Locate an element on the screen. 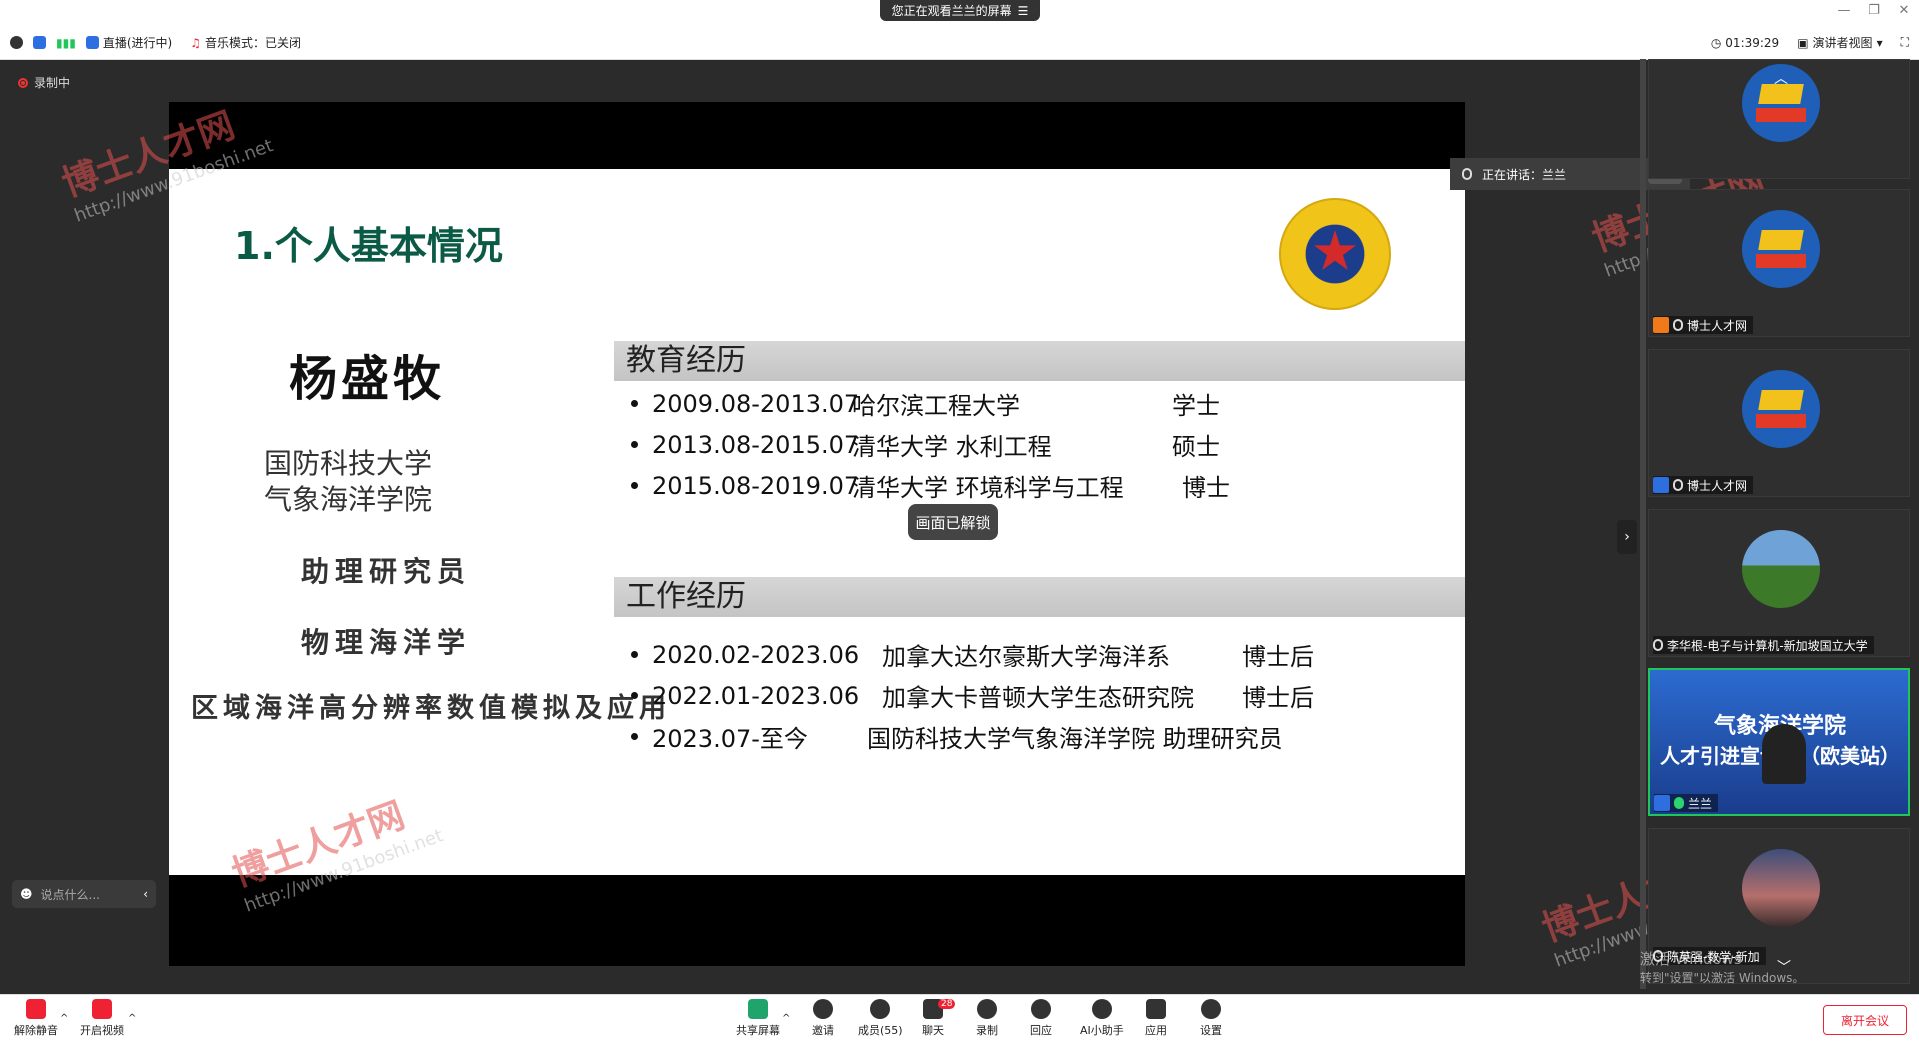 This screenshot has height=1042, width=1919. minimize-icon: — is located at coordinates (1844, 12).